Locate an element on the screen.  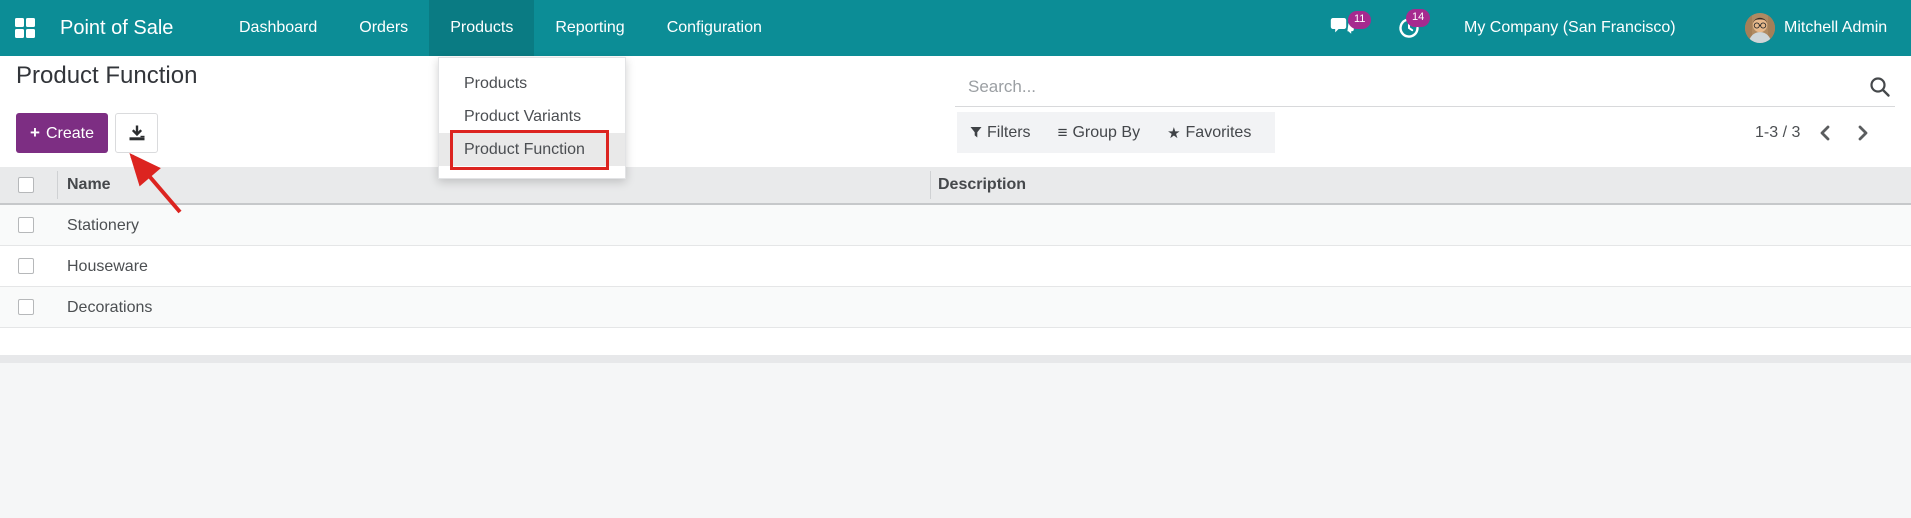
apps-grid-icon is located at coordinates (25, 28).